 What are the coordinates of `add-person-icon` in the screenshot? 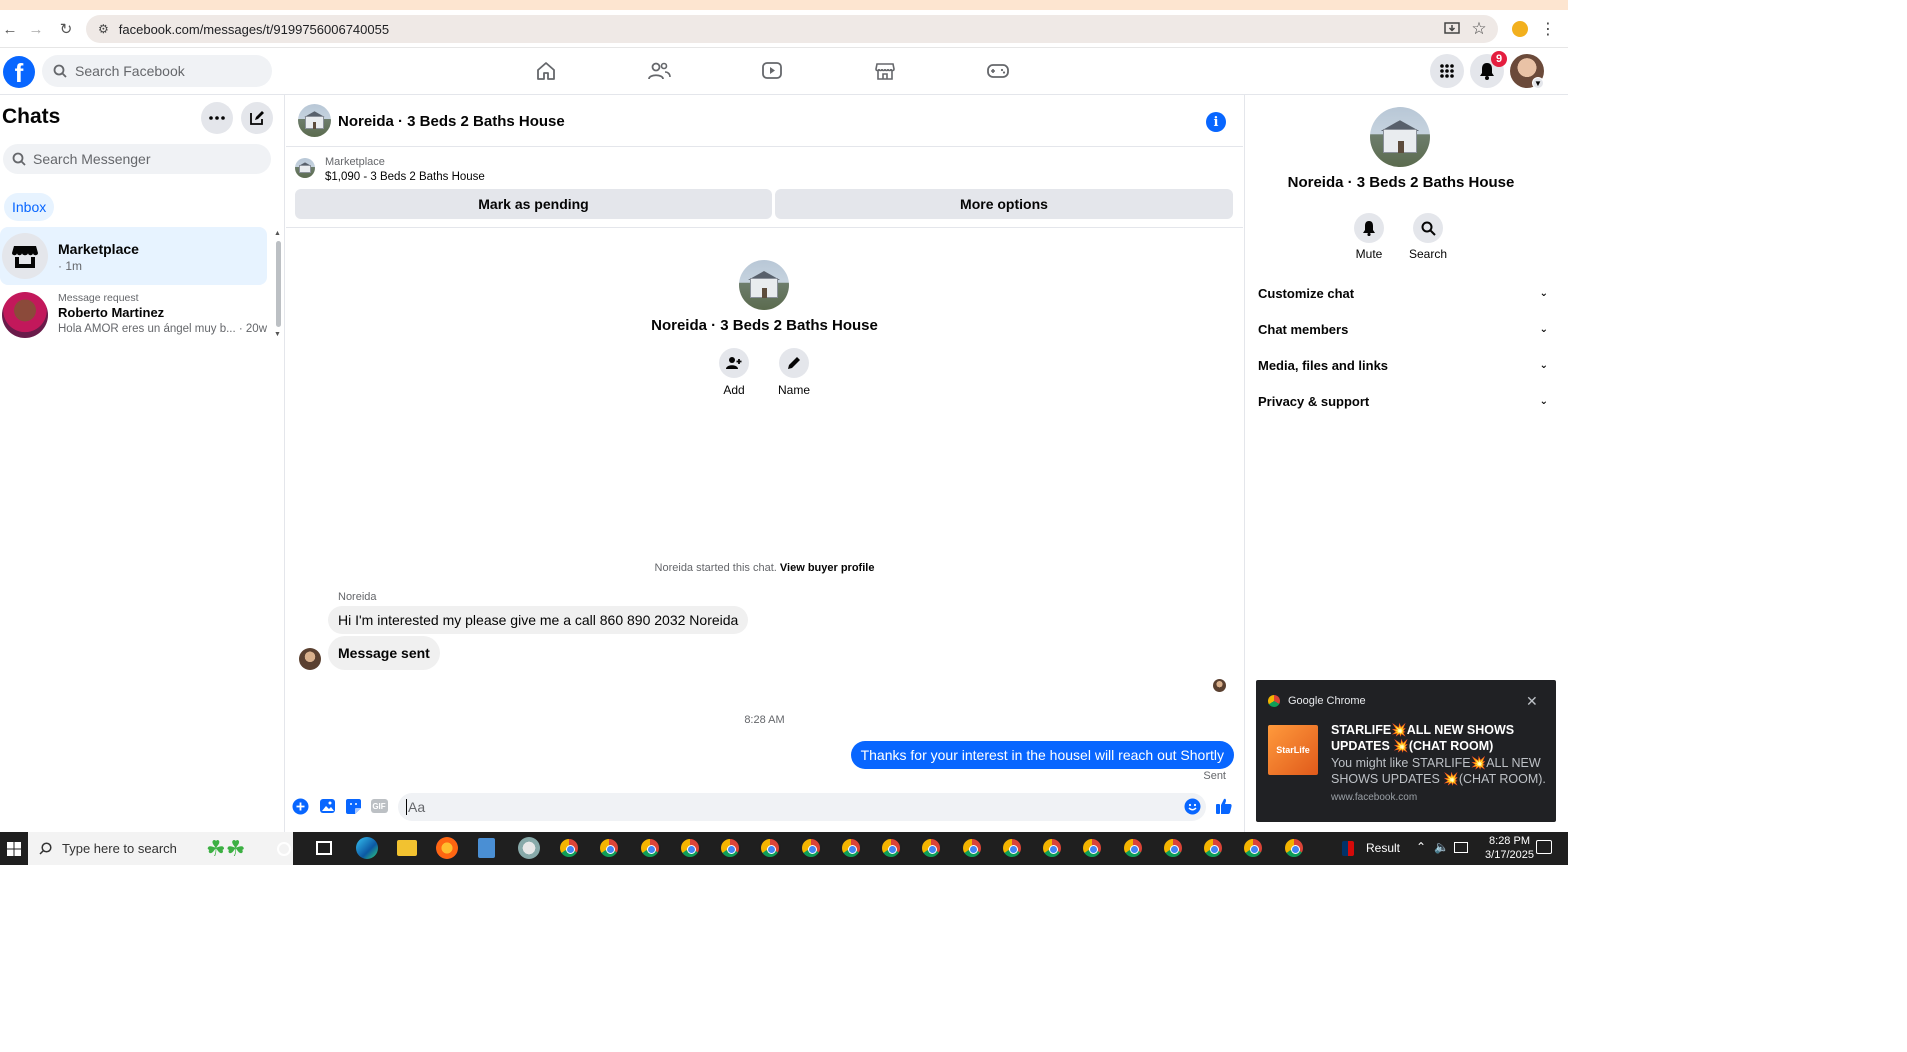 It's located at (734, 363).